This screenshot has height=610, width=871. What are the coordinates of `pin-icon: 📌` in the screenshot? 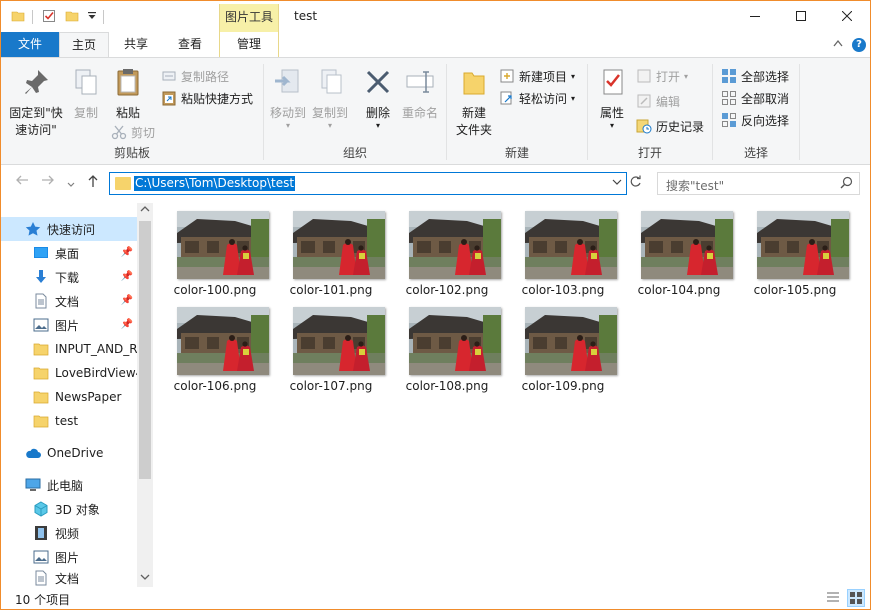 It's located at (126, 300).